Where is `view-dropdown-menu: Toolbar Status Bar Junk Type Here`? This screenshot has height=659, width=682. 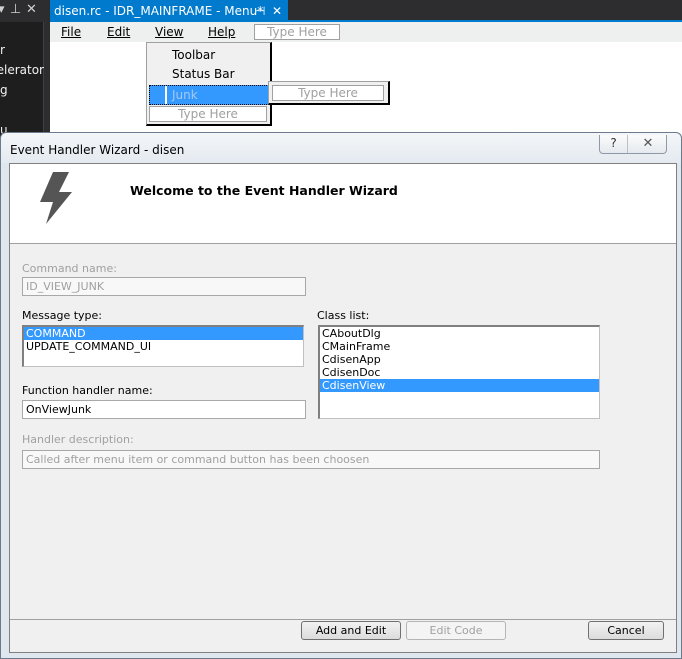 view-dropdown-menu: Toolbar Status Bar Junk Type Here is located at coordinates (209, 84).